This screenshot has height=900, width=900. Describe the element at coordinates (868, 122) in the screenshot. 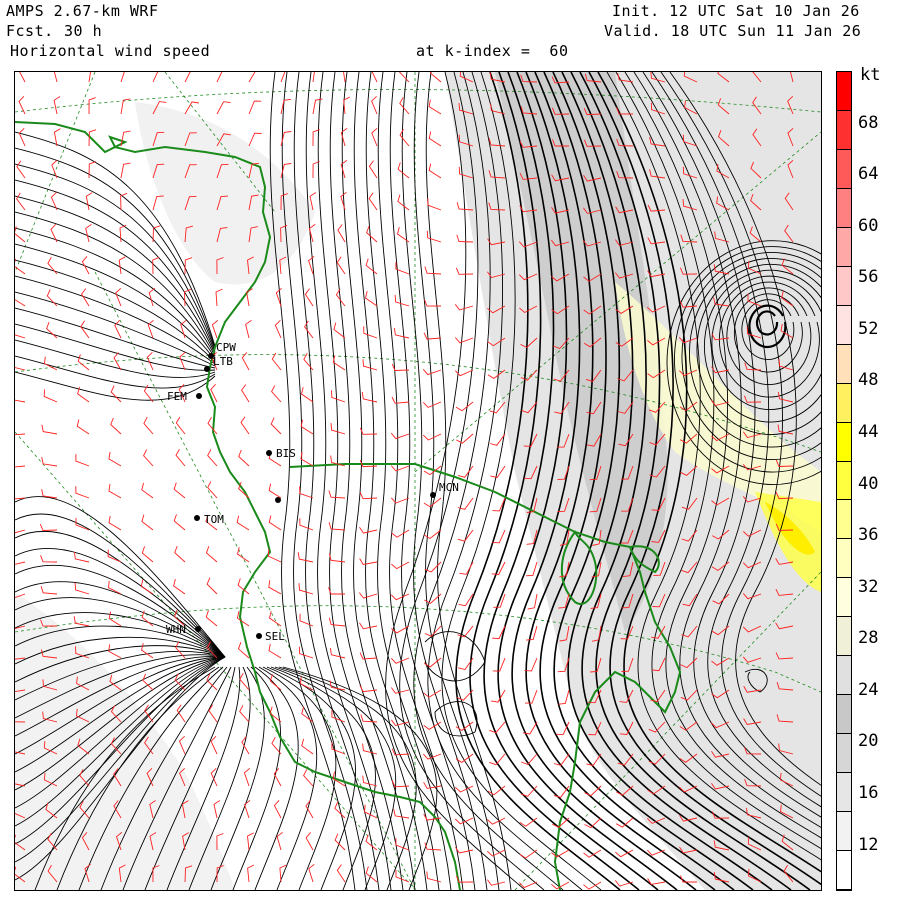

I see `colorbar-tick-label: 68` at that location.